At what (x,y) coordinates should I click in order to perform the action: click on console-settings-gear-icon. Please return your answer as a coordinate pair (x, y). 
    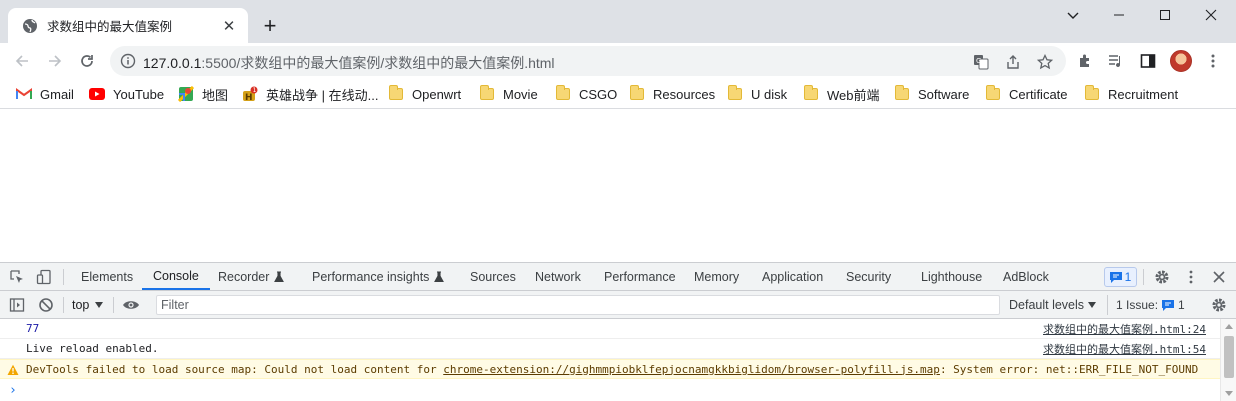
    Looking at the image, I should click on (1219, 305).